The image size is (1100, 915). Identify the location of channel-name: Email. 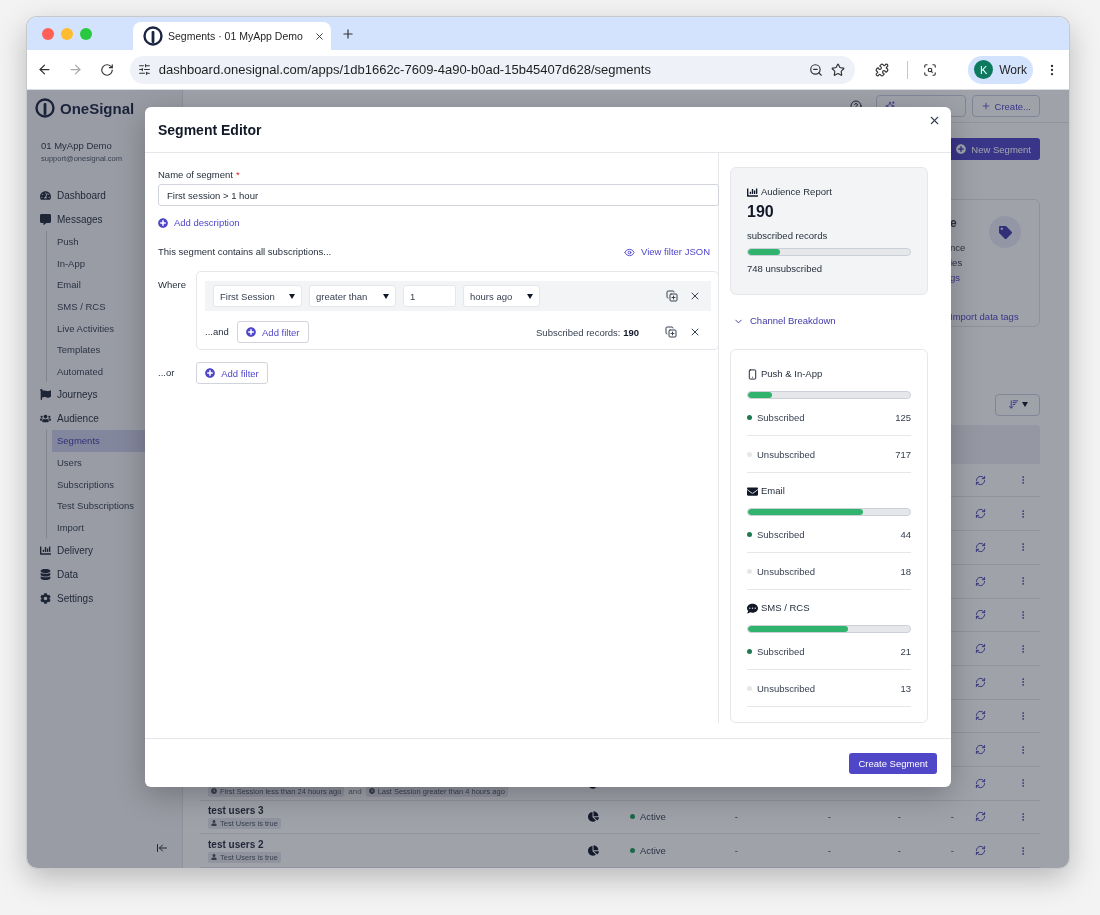
(773, 491).